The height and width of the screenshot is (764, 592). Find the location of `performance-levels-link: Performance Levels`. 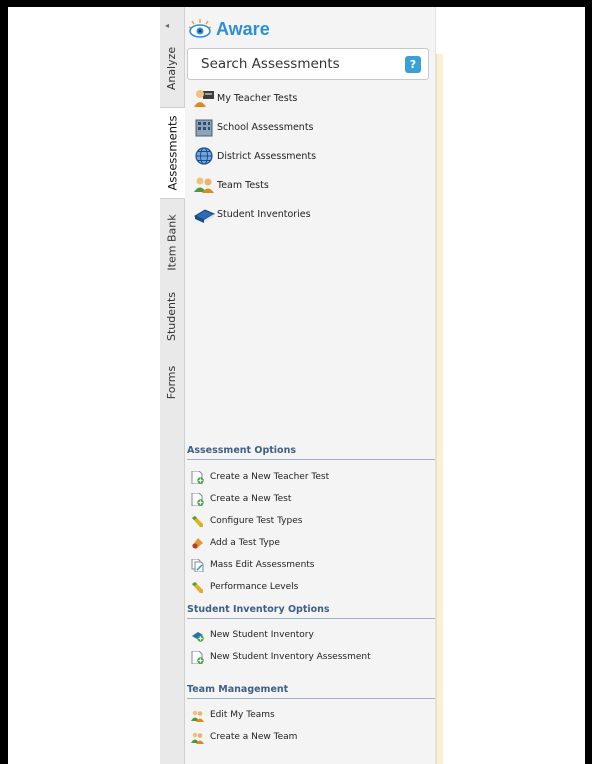

performance-levels-link: Performance Levels is located at coordinates (244, 587).